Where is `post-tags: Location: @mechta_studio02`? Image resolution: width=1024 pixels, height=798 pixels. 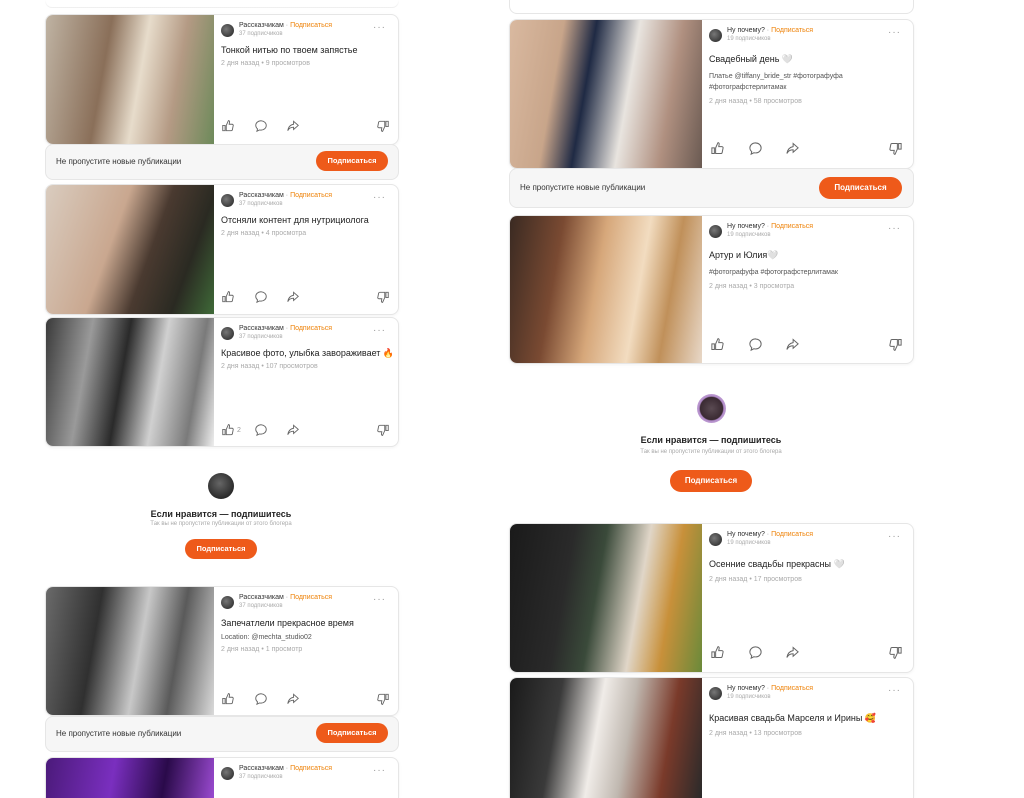 post-tags: Location: @mechta_studio02 is located at coordinates (309, 637).